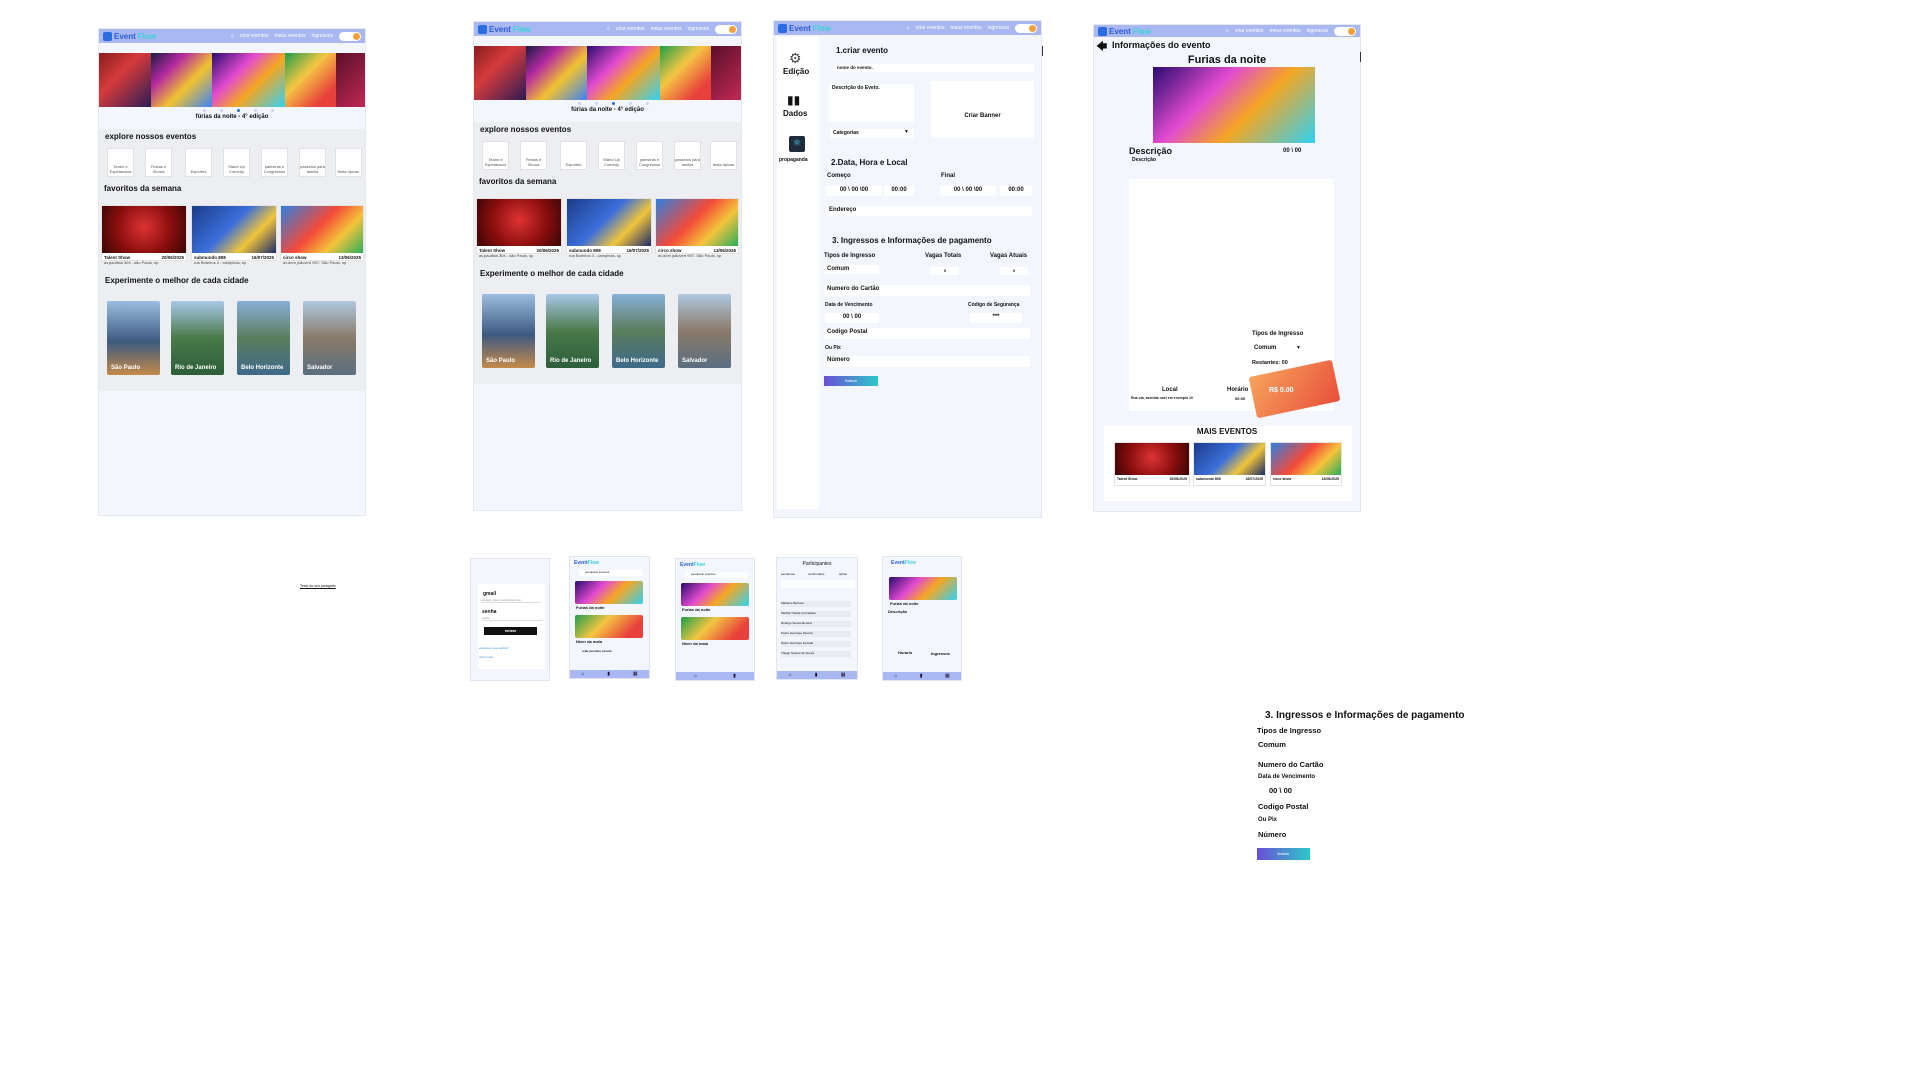 The width and height of the screenshot is (1920, 1080). Describe the element at coordinates (1272, 744) in the screenshot. I see `ticket-type-value: Comum` at that location.